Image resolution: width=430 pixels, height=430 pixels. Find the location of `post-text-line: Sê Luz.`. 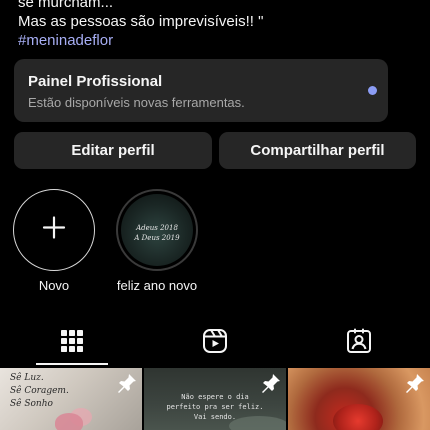

post-text-line: Sê Luz. is located at coordinates (27, 378).